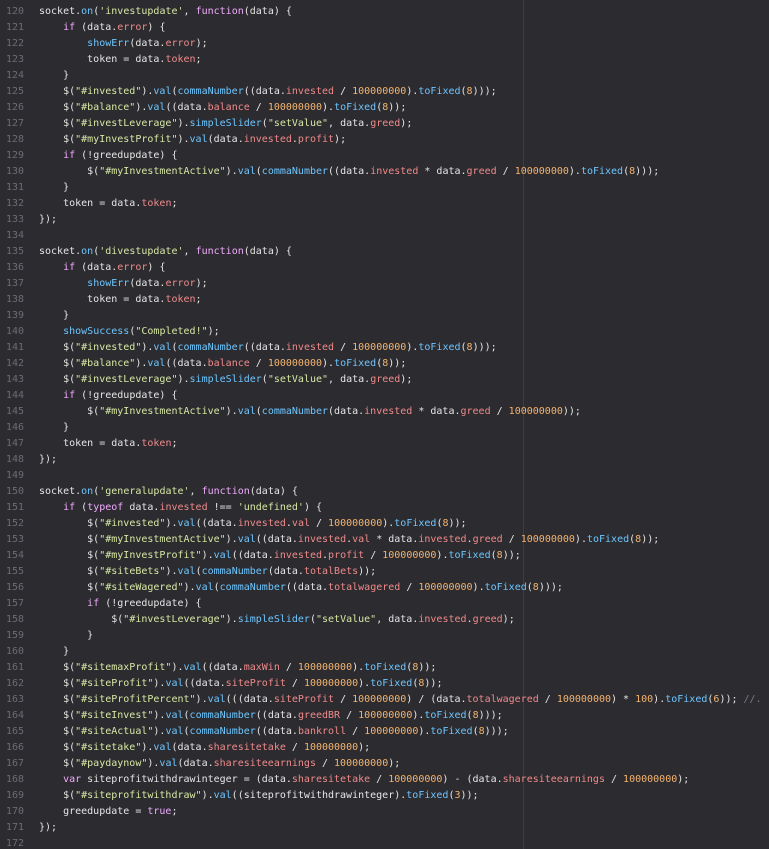  What do you see at coordinates (14, 427) in the screenshot?
I see `line-number: 146` at bounding box center [14, 427].